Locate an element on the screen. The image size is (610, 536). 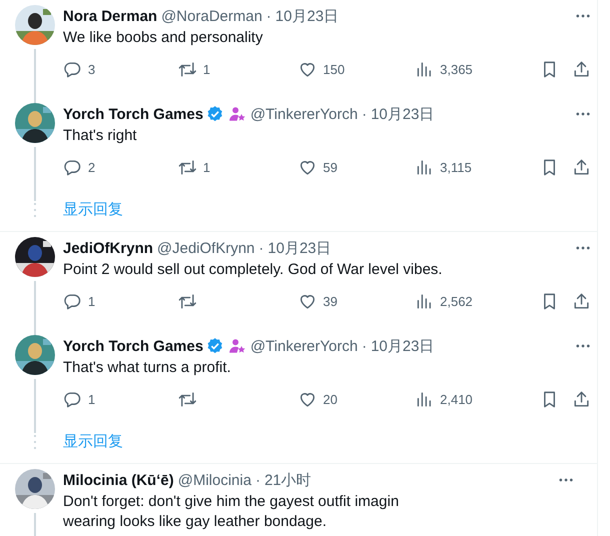
post-text: Don't forget: don't give him the gayest outfit imagin is located at coordinates (231, 502).